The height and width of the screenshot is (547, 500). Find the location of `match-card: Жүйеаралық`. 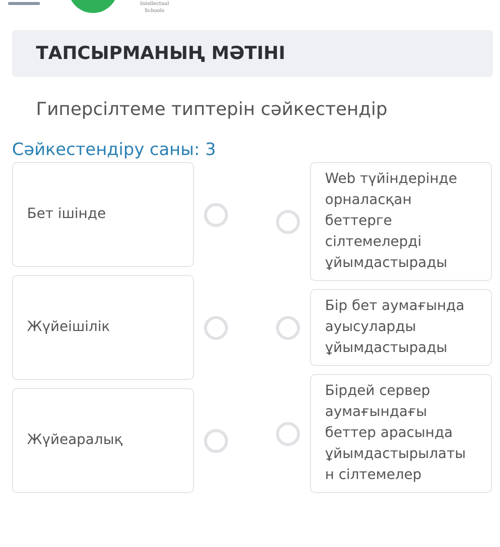

match-card: Жүйеаралық is located at coordinates (103, 440).